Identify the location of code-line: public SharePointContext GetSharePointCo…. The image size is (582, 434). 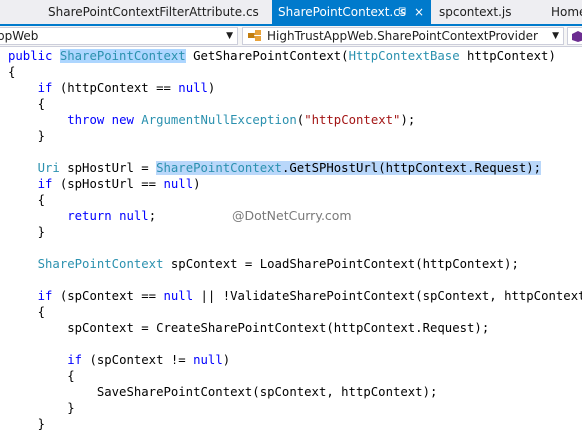
(295, 56).